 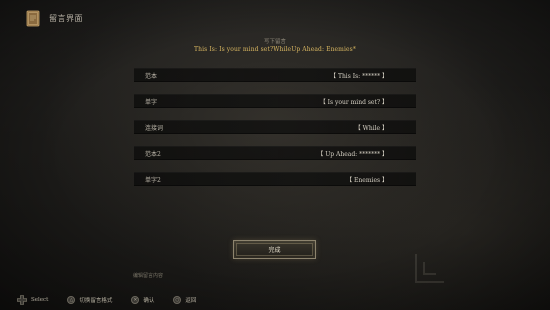 I want to click on screen-title: 留言界面, so click(x=66, y=18).